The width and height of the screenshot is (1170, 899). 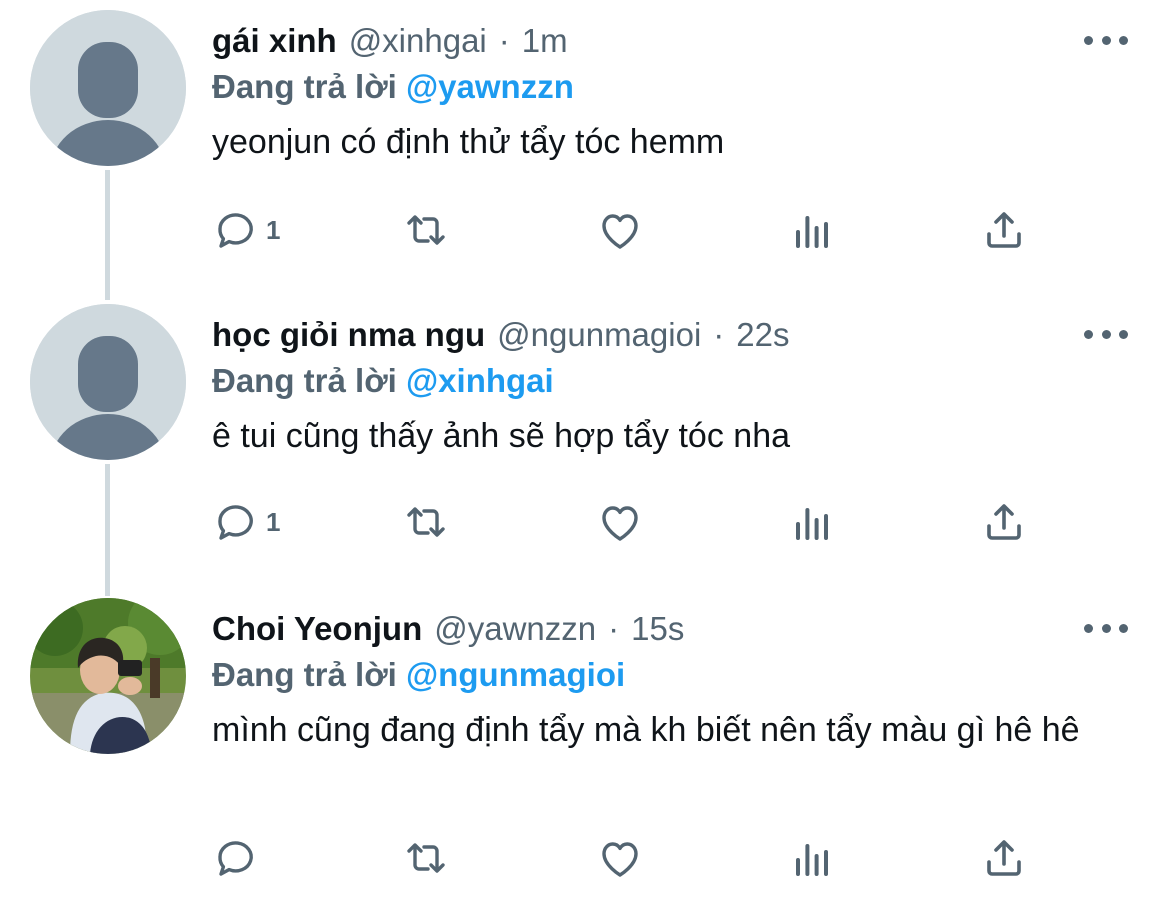 What do you see at coordinates (657, 629) in the screenshot?
I see `timestamp: 15s` at bounding box center [657, 629].